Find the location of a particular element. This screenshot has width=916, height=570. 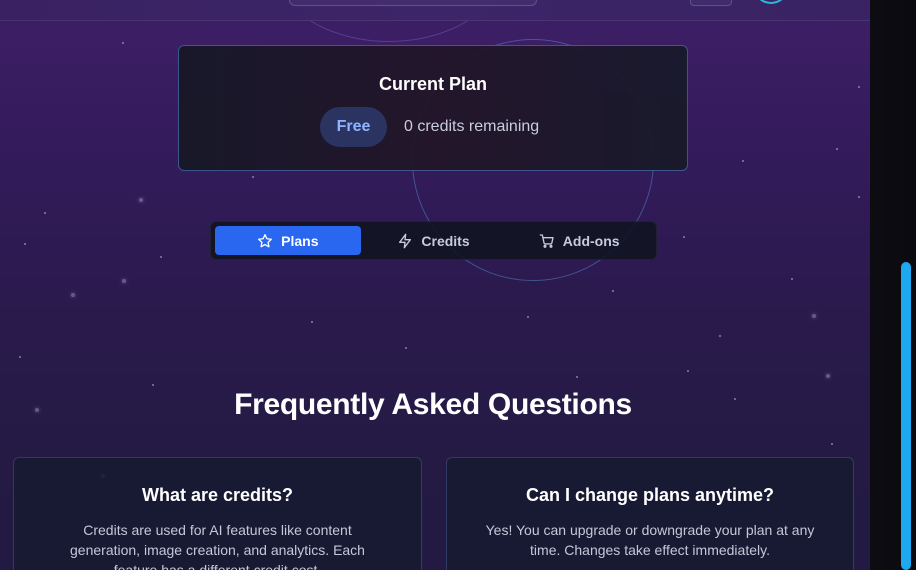

pricing-tabs: Plans Credits Add-ons is located at coordinates (433, 240).